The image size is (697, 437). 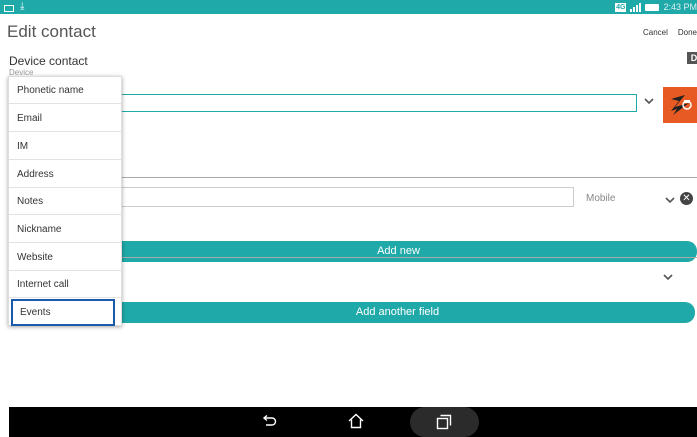 I want to click on contact-photo, so click(x=680, y=105).